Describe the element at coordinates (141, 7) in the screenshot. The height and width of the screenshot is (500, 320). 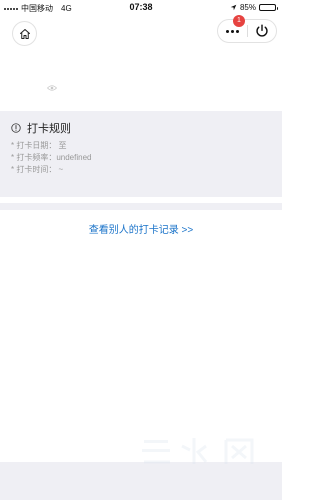
I see `status-bar: 中国移动 4G 07:38 85%` at that location.